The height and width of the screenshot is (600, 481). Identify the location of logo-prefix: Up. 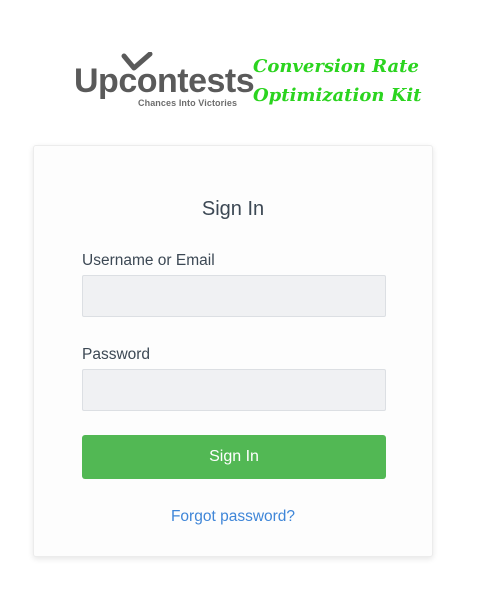
(96, 81).